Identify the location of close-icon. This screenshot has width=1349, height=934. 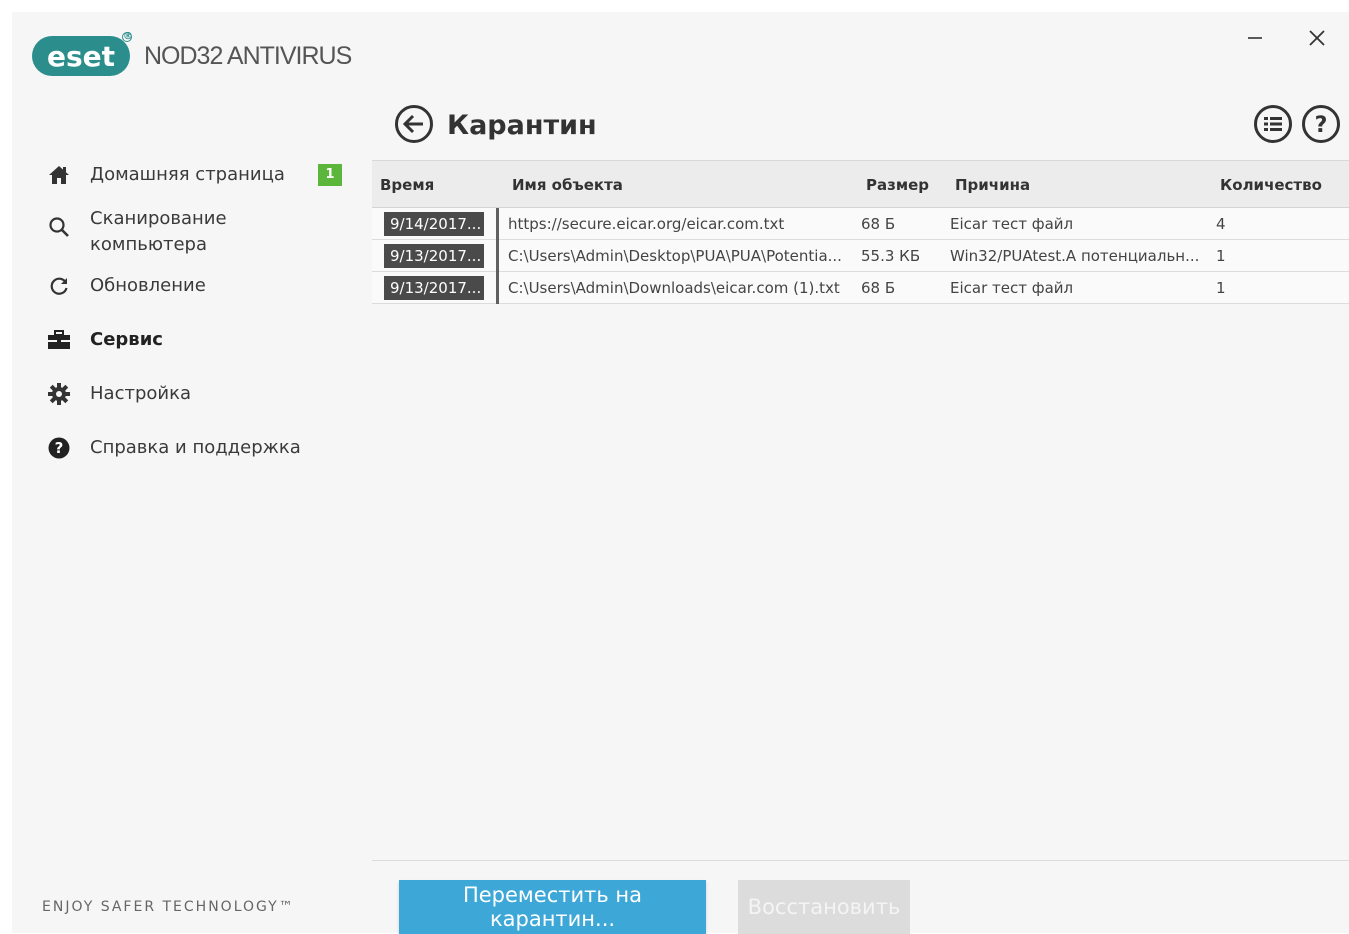
(1317, 38).